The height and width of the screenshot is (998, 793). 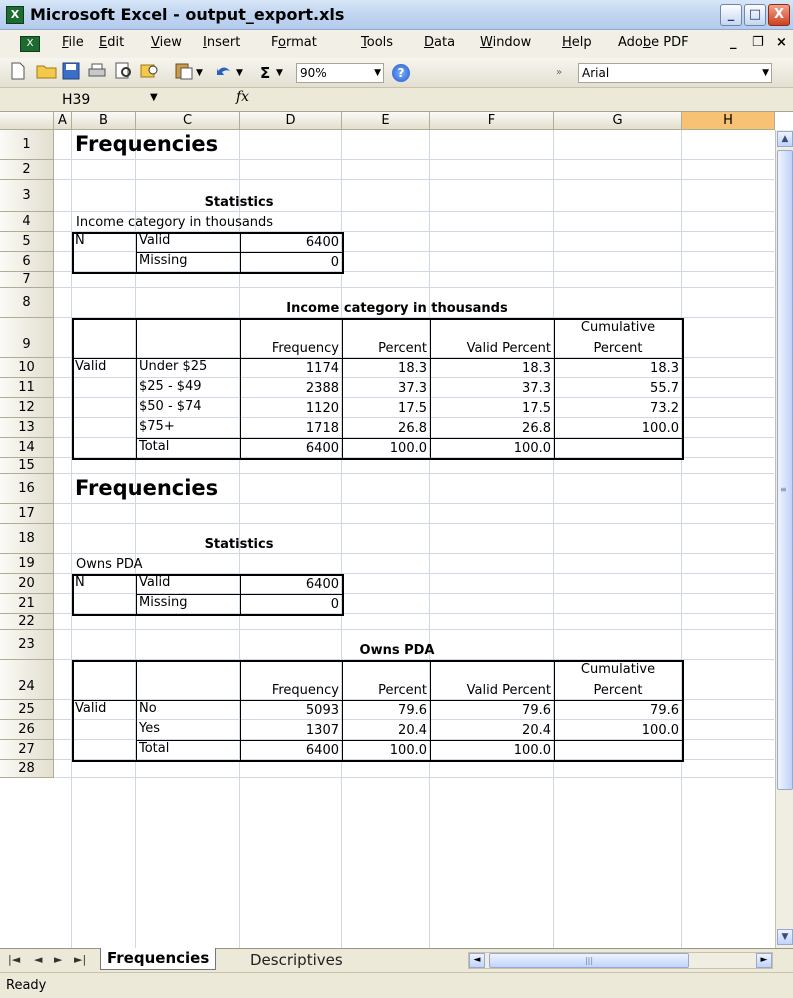 I want to click on variable-label: Income category in thousands, so click(x=175, y=222).